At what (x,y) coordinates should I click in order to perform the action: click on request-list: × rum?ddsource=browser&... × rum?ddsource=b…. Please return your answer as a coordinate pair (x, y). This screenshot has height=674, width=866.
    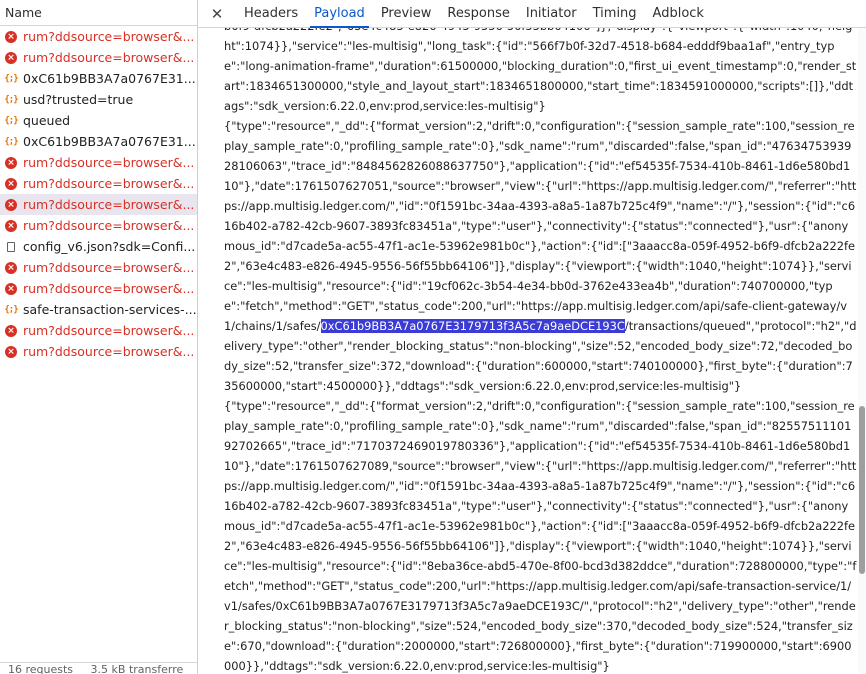
    Looking at the image, I should click on (98, 194).